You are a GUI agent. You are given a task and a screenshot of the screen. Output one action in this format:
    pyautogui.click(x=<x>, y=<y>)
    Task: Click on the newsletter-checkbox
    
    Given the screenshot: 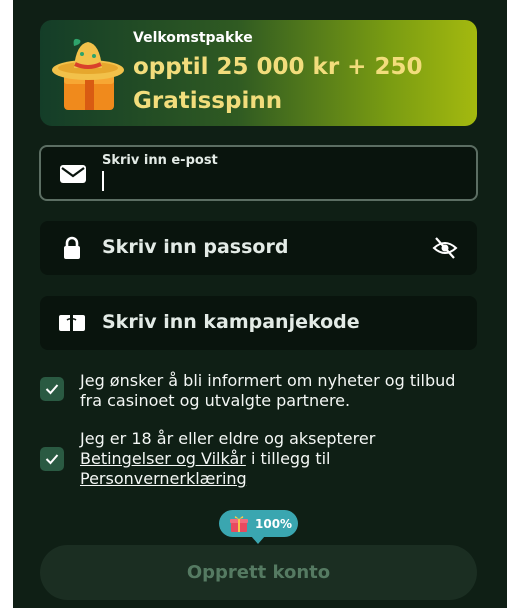 What is the action you would take?
    pyautogui.click(x=52, y=389)
    